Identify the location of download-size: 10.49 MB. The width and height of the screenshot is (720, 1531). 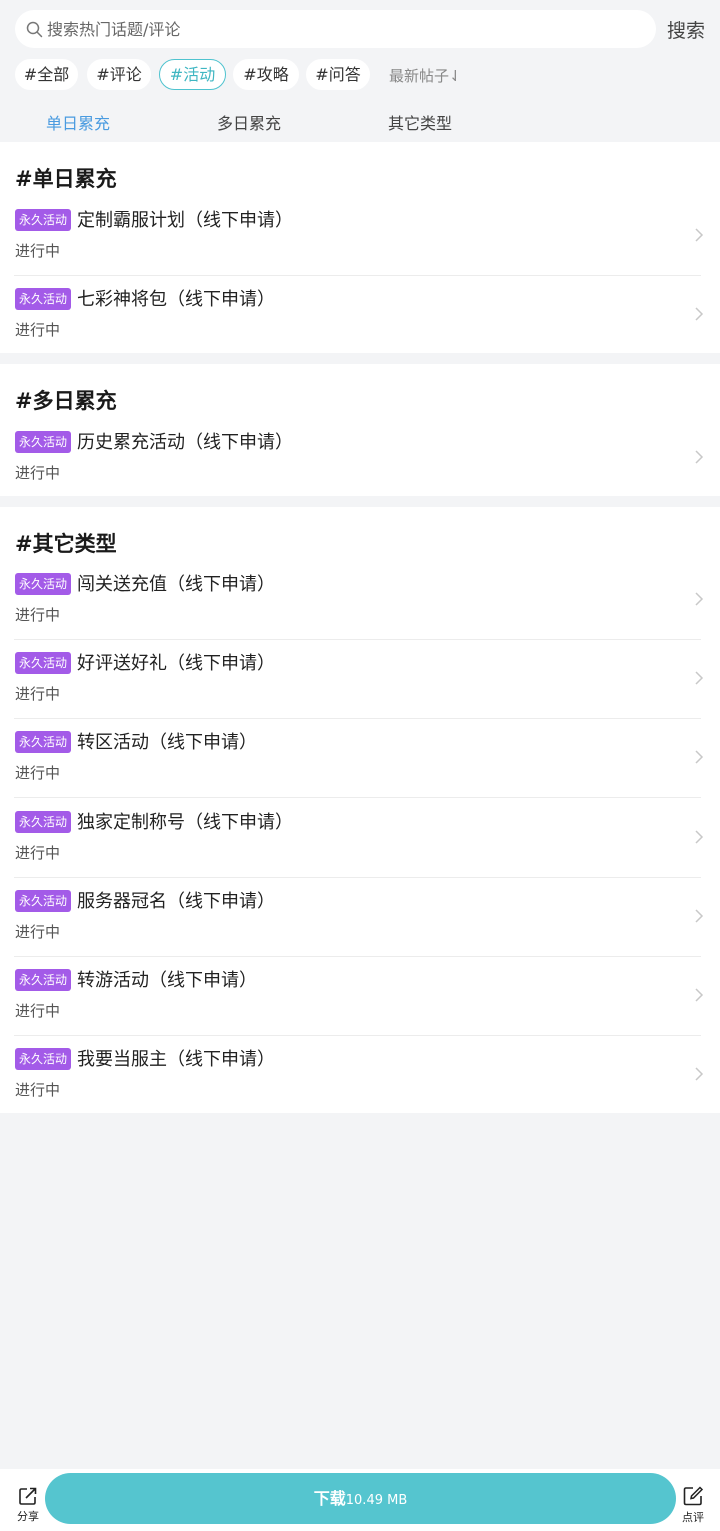
(376, 1500).